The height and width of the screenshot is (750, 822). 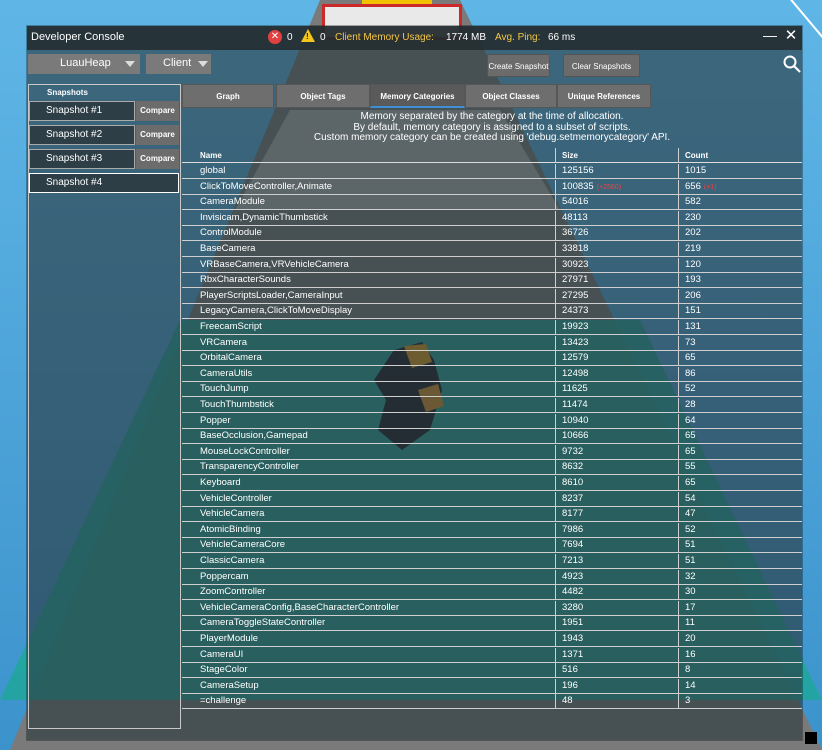 What do you see at coordinates (690, 420) in the screenshot?
I see `row-count-value: 64` at bounding box center [690, 420].